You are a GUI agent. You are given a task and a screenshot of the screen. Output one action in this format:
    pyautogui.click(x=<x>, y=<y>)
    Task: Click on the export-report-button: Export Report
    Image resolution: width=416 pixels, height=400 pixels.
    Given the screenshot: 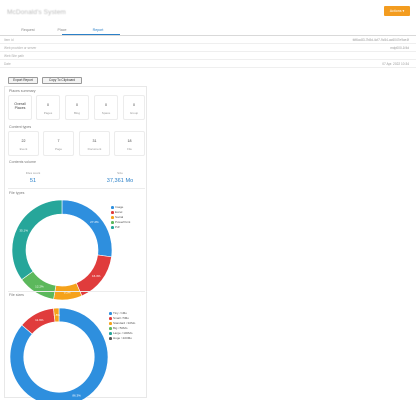 What is the action you would take?
    pyautogui.click(x=23, y=80)
    